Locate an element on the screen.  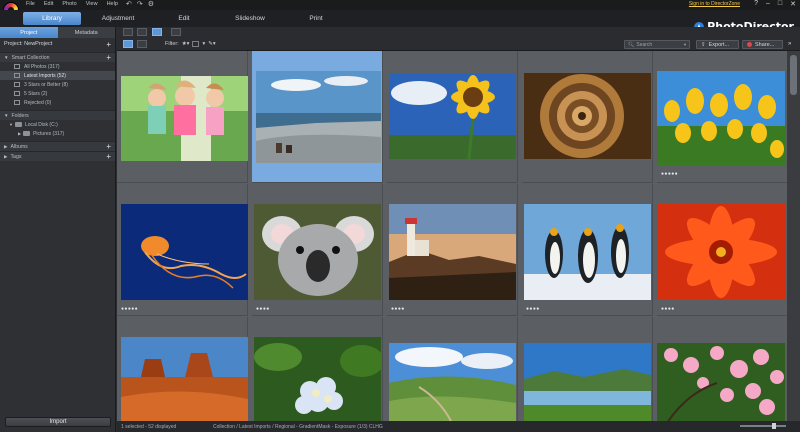
tab-print: Print is located at coordinates (316, 18).